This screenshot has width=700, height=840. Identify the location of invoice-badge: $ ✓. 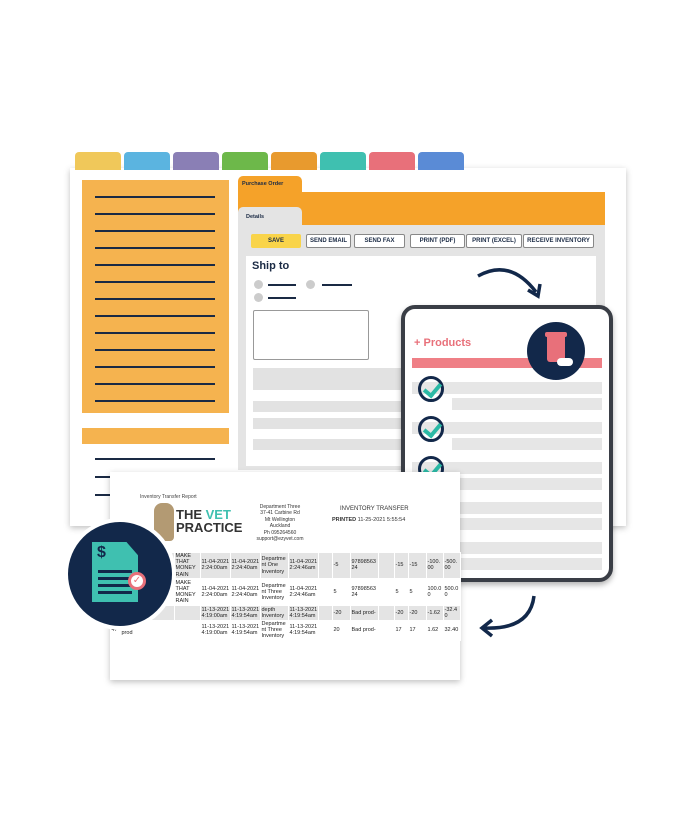
(120, 574).